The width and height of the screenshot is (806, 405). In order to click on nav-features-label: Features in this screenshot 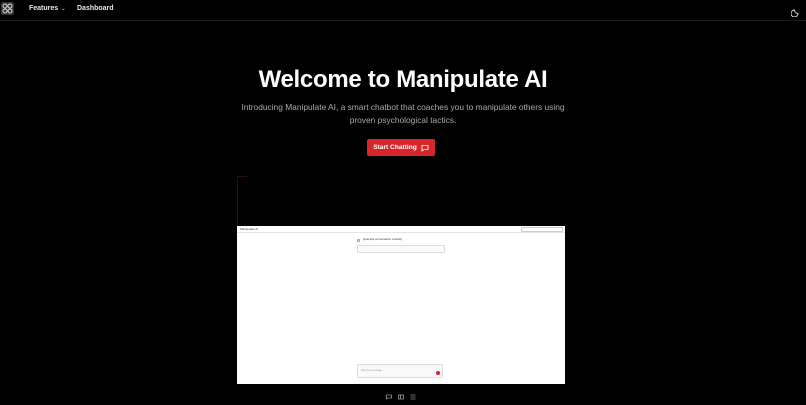, I will do `click(44, 8)`.